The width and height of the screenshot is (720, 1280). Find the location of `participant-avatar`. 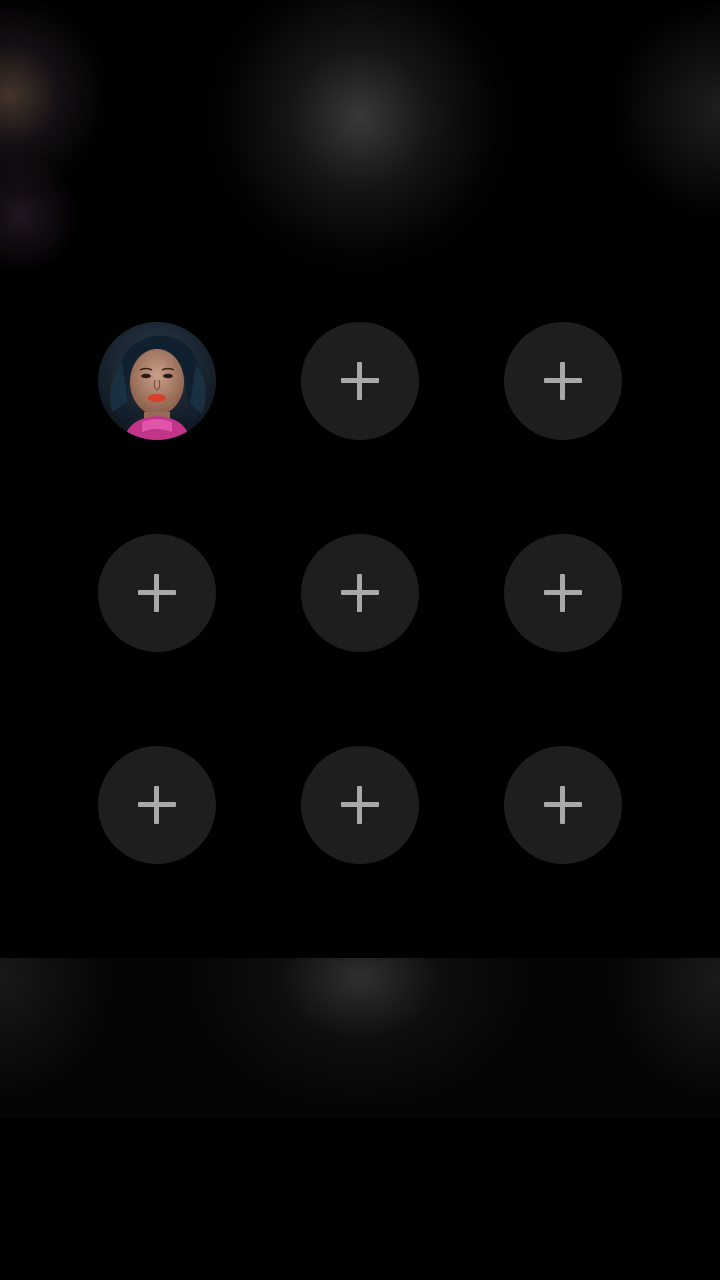

participant-avatar is located at coordinates (157, 381).